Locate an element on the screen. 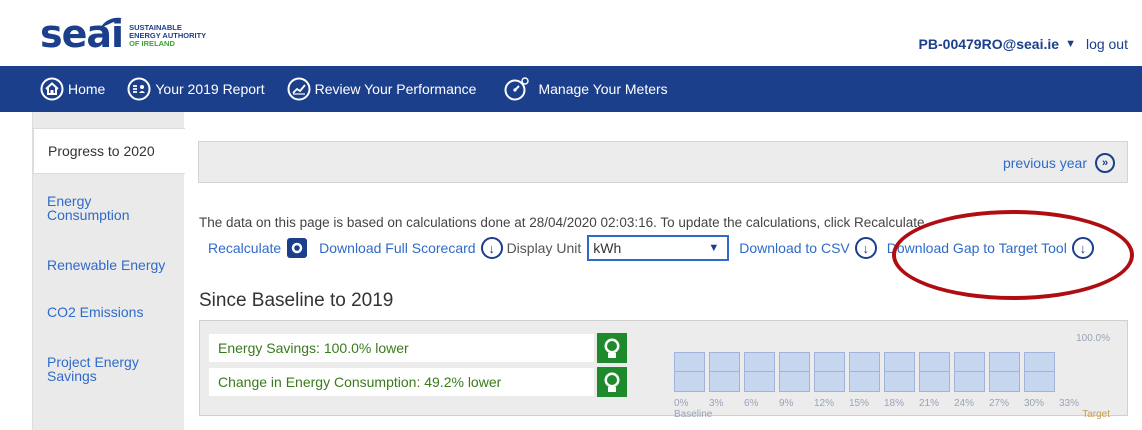 Image resolution: width=1142 pixels, height=430 pixels. logo-line-3: OF IRELAND is located at coordinates (152, 43).